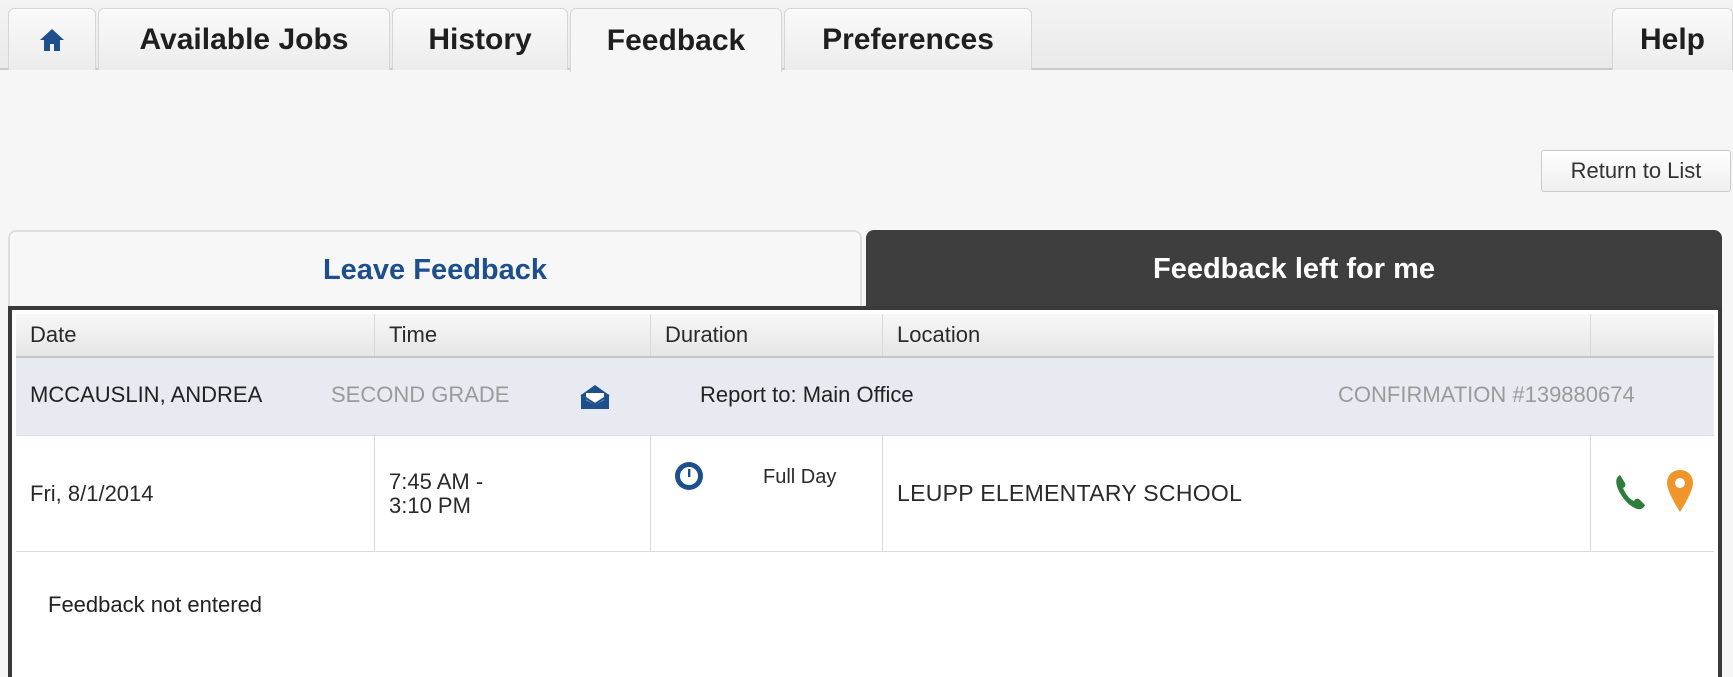 Image resolution: width=1733 pixels, height=677 pixels. What do you see at coordinates (1486, 394) in the screenshot?
I see `confirmation-number: CONFIRMATION #139880674` at bounding box center [1486, 394].